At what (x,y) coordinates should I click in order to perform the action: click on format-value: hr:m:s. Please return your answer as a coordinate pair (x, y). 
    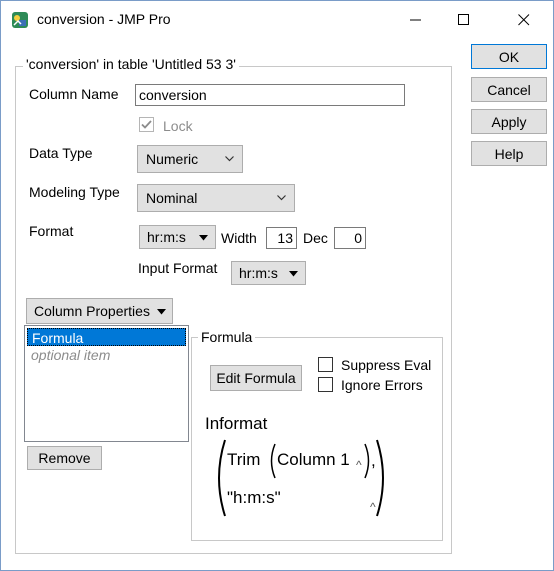
    Looking at the image, I should click on (166, 237).